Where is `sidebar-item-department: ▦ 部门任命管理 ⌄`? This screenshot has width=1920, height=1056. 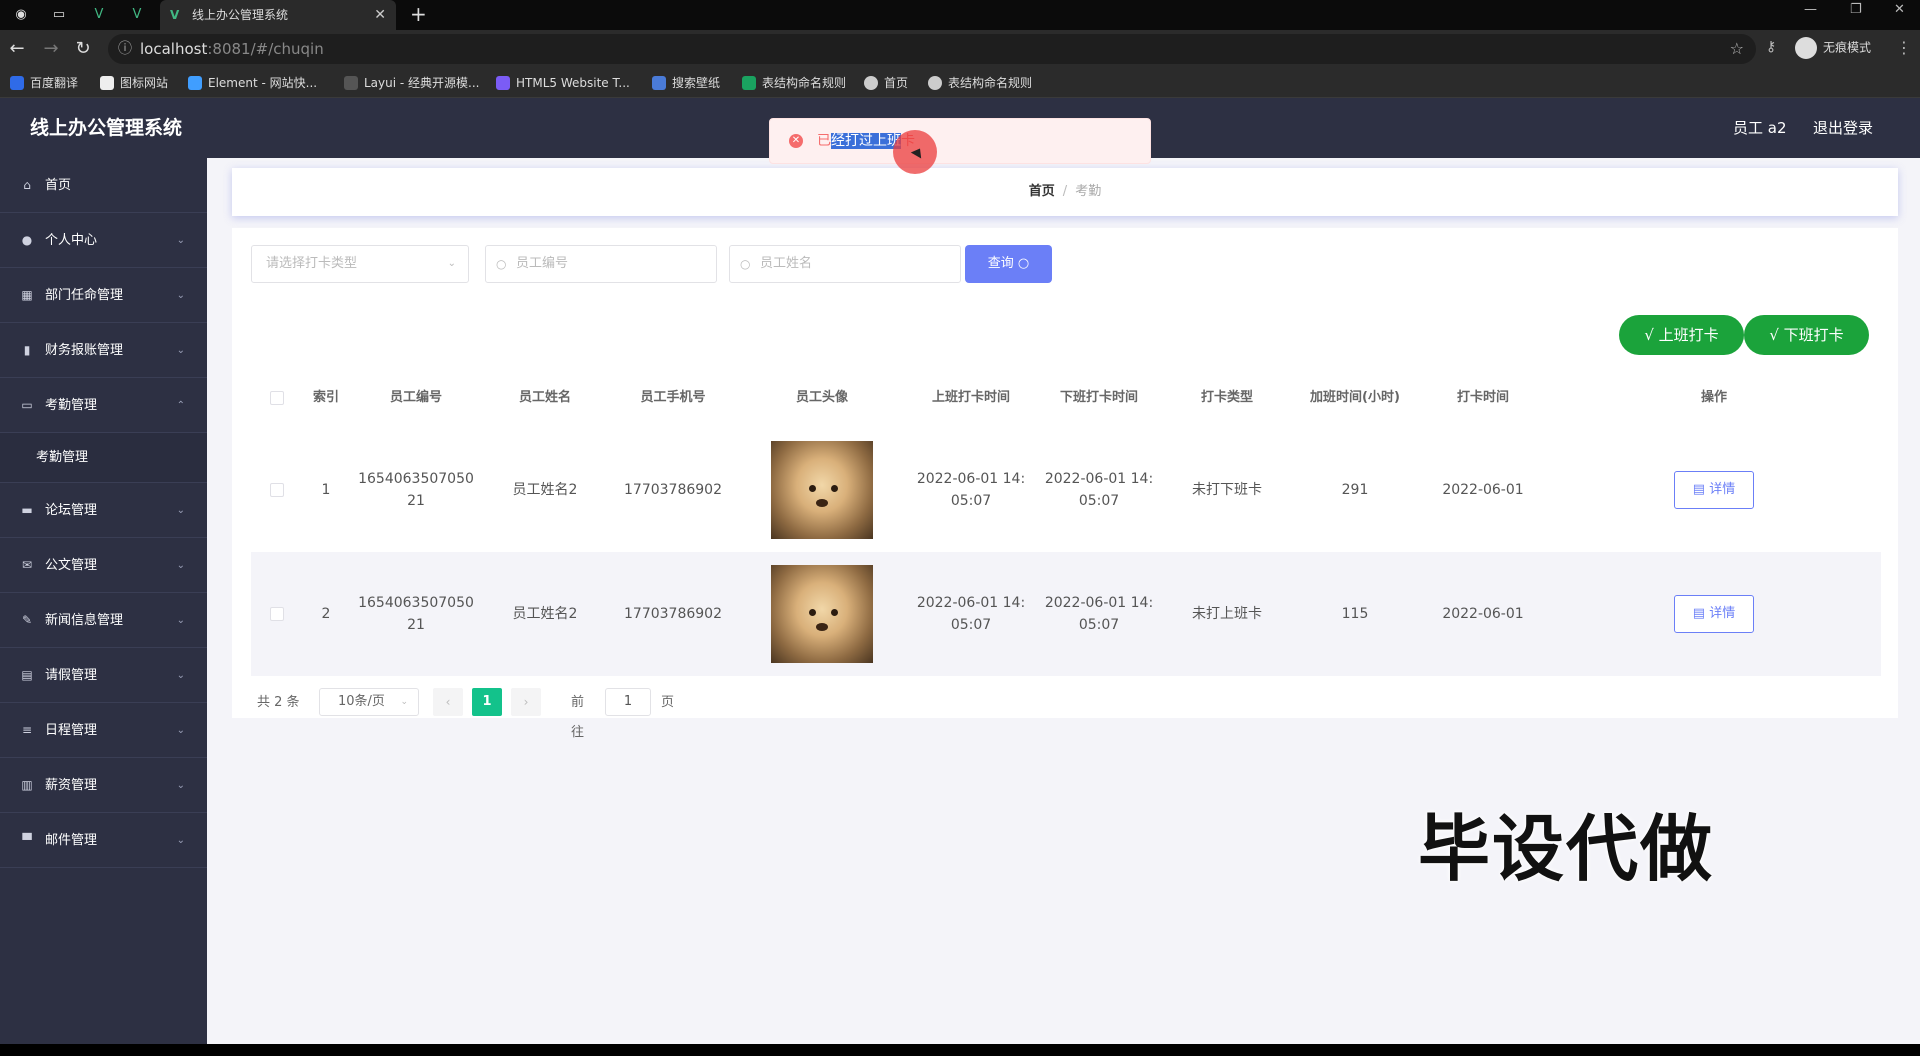 sidebar-item-department: ▦ 部门任命管理 ⌄ is located at coordinates (103, 295).